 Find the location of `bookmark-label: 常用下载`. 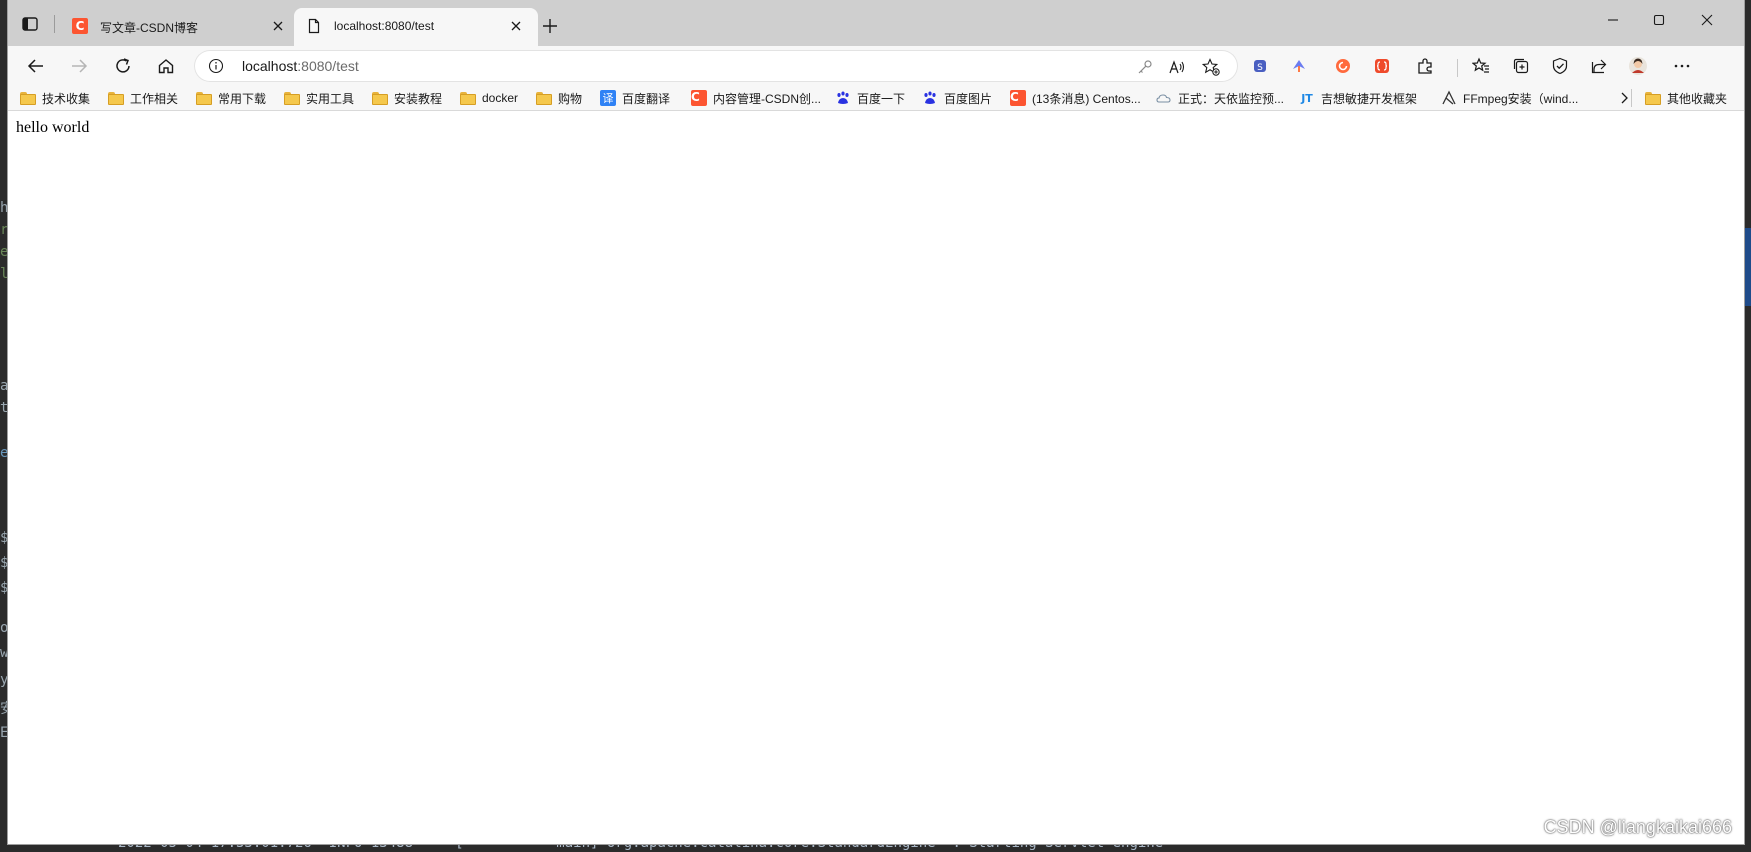

bookmark-label: 常用下载 is located at coordinates (242, 98).